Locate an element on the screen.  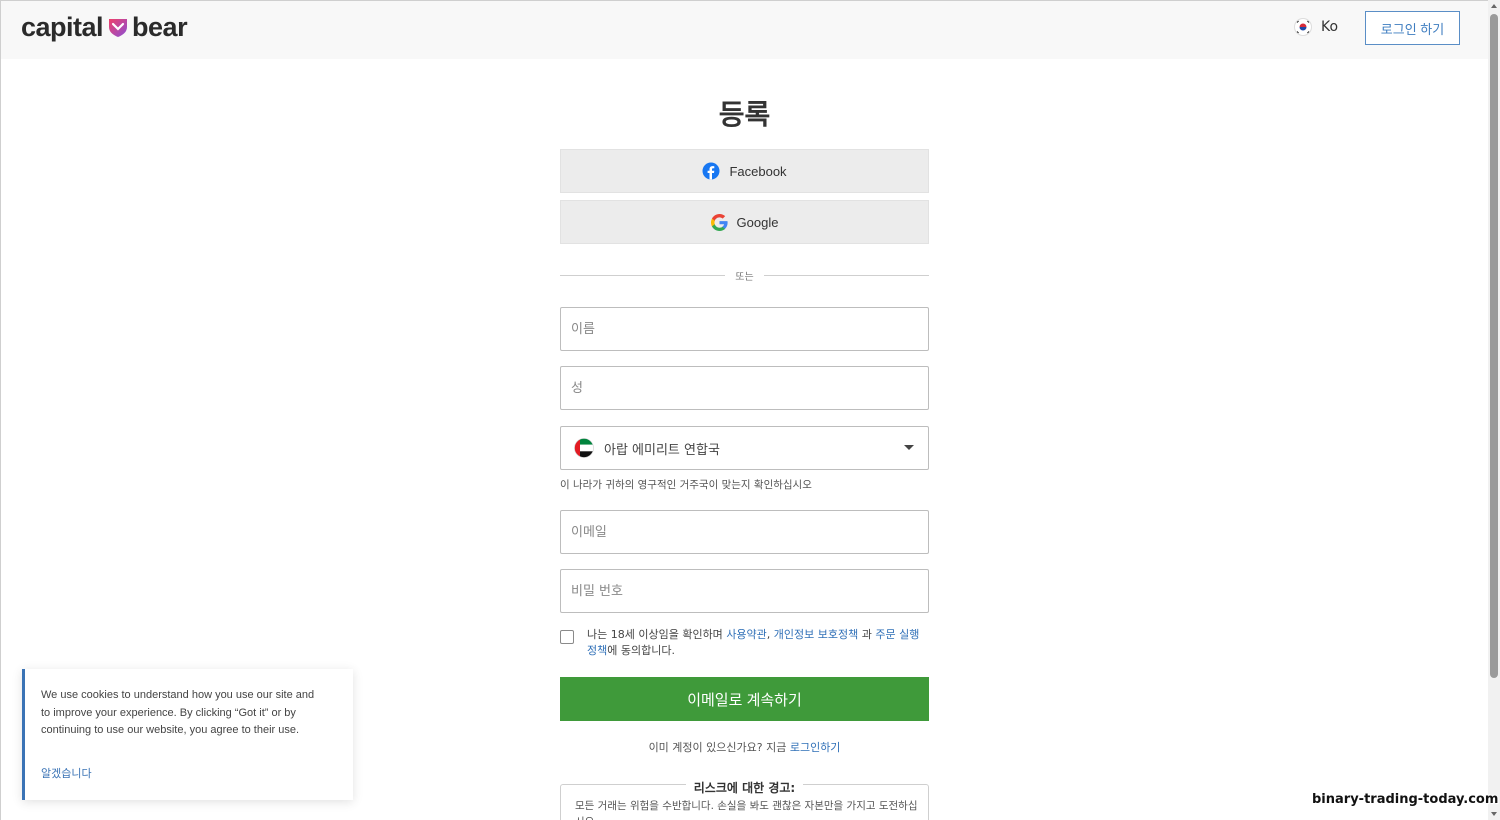
email-field is located at coordinates (744, 532).